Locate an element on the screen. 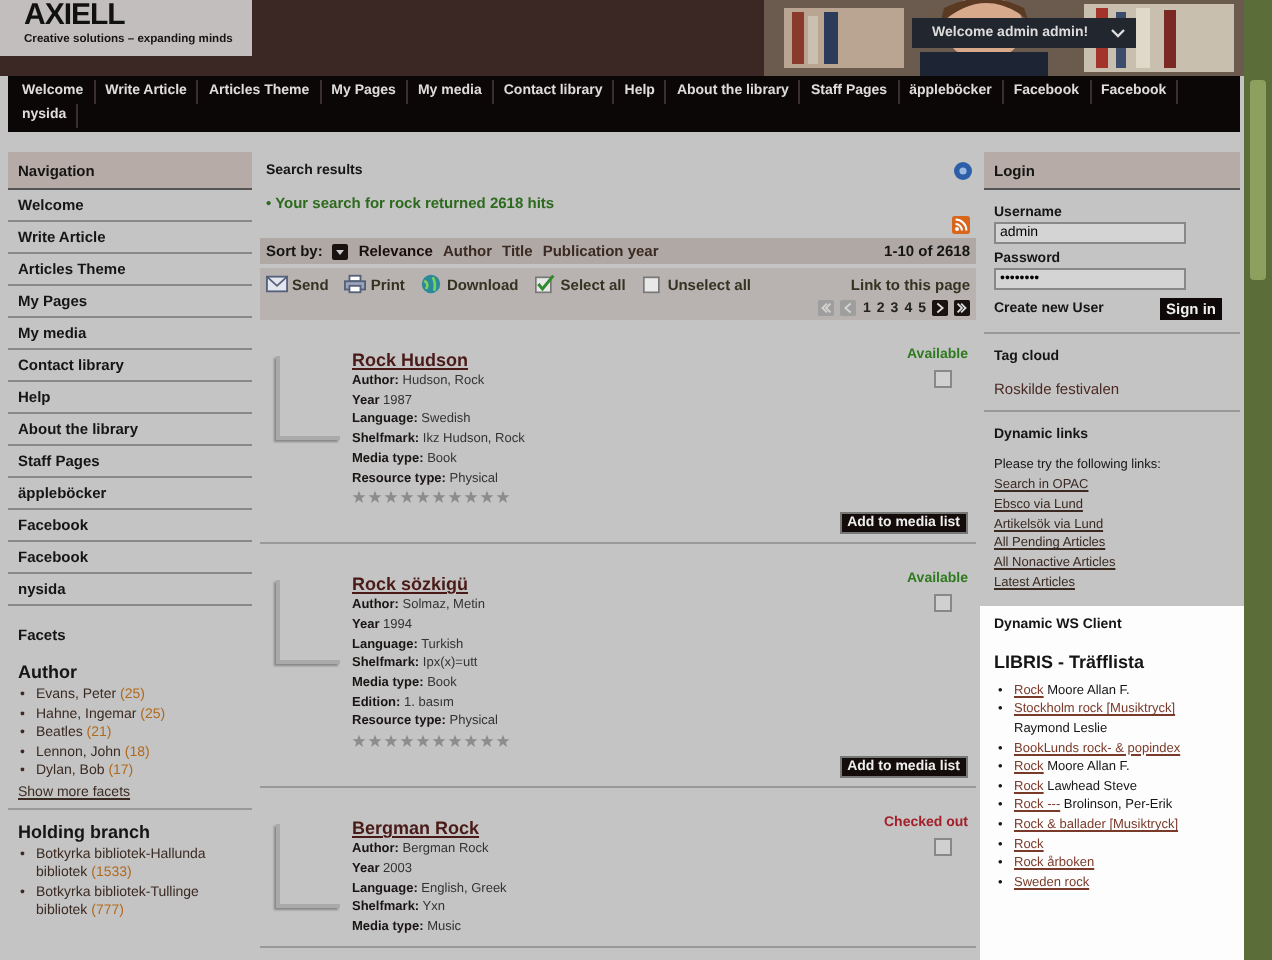 The image size is (1272, 960). next-page-icon is located at coordinates (940, 308).